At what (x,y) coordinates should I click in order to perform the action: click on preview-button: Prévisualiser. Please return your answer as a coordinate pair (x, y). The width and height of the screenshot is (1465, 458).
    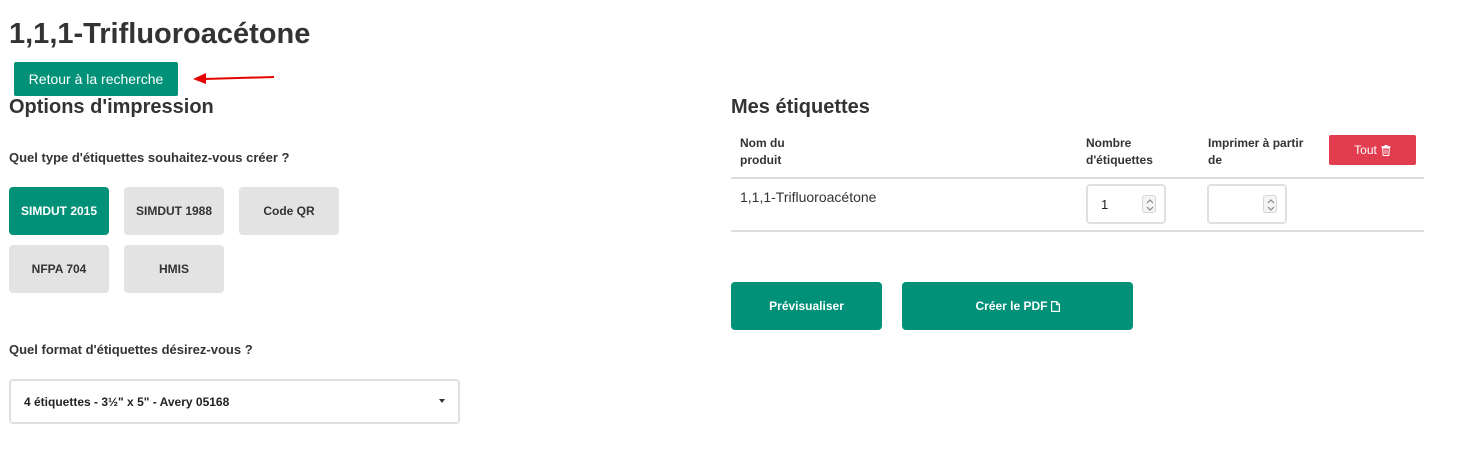
    Looking at the image, I should click on (806, 306).